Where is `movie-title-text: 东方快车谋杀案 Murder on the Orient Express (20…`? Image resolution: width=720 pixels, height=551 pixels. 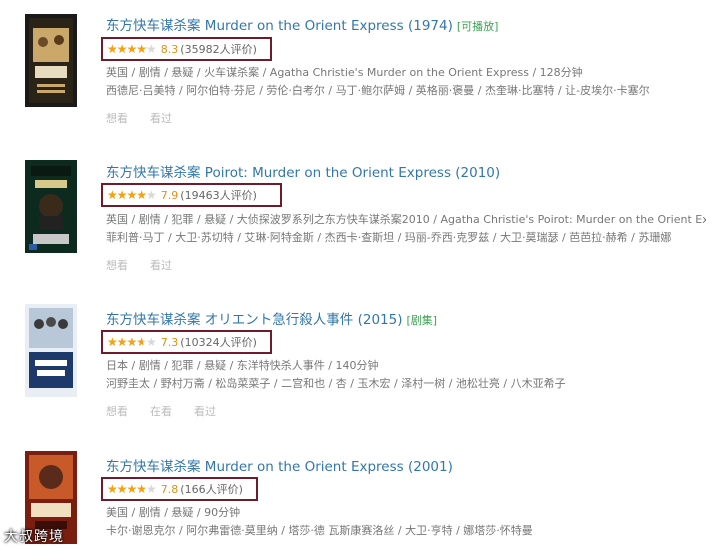 movie-title-text: 东方快车谋杀案 Murder on the Orient Express (20… is located at coordinates (279, 467).